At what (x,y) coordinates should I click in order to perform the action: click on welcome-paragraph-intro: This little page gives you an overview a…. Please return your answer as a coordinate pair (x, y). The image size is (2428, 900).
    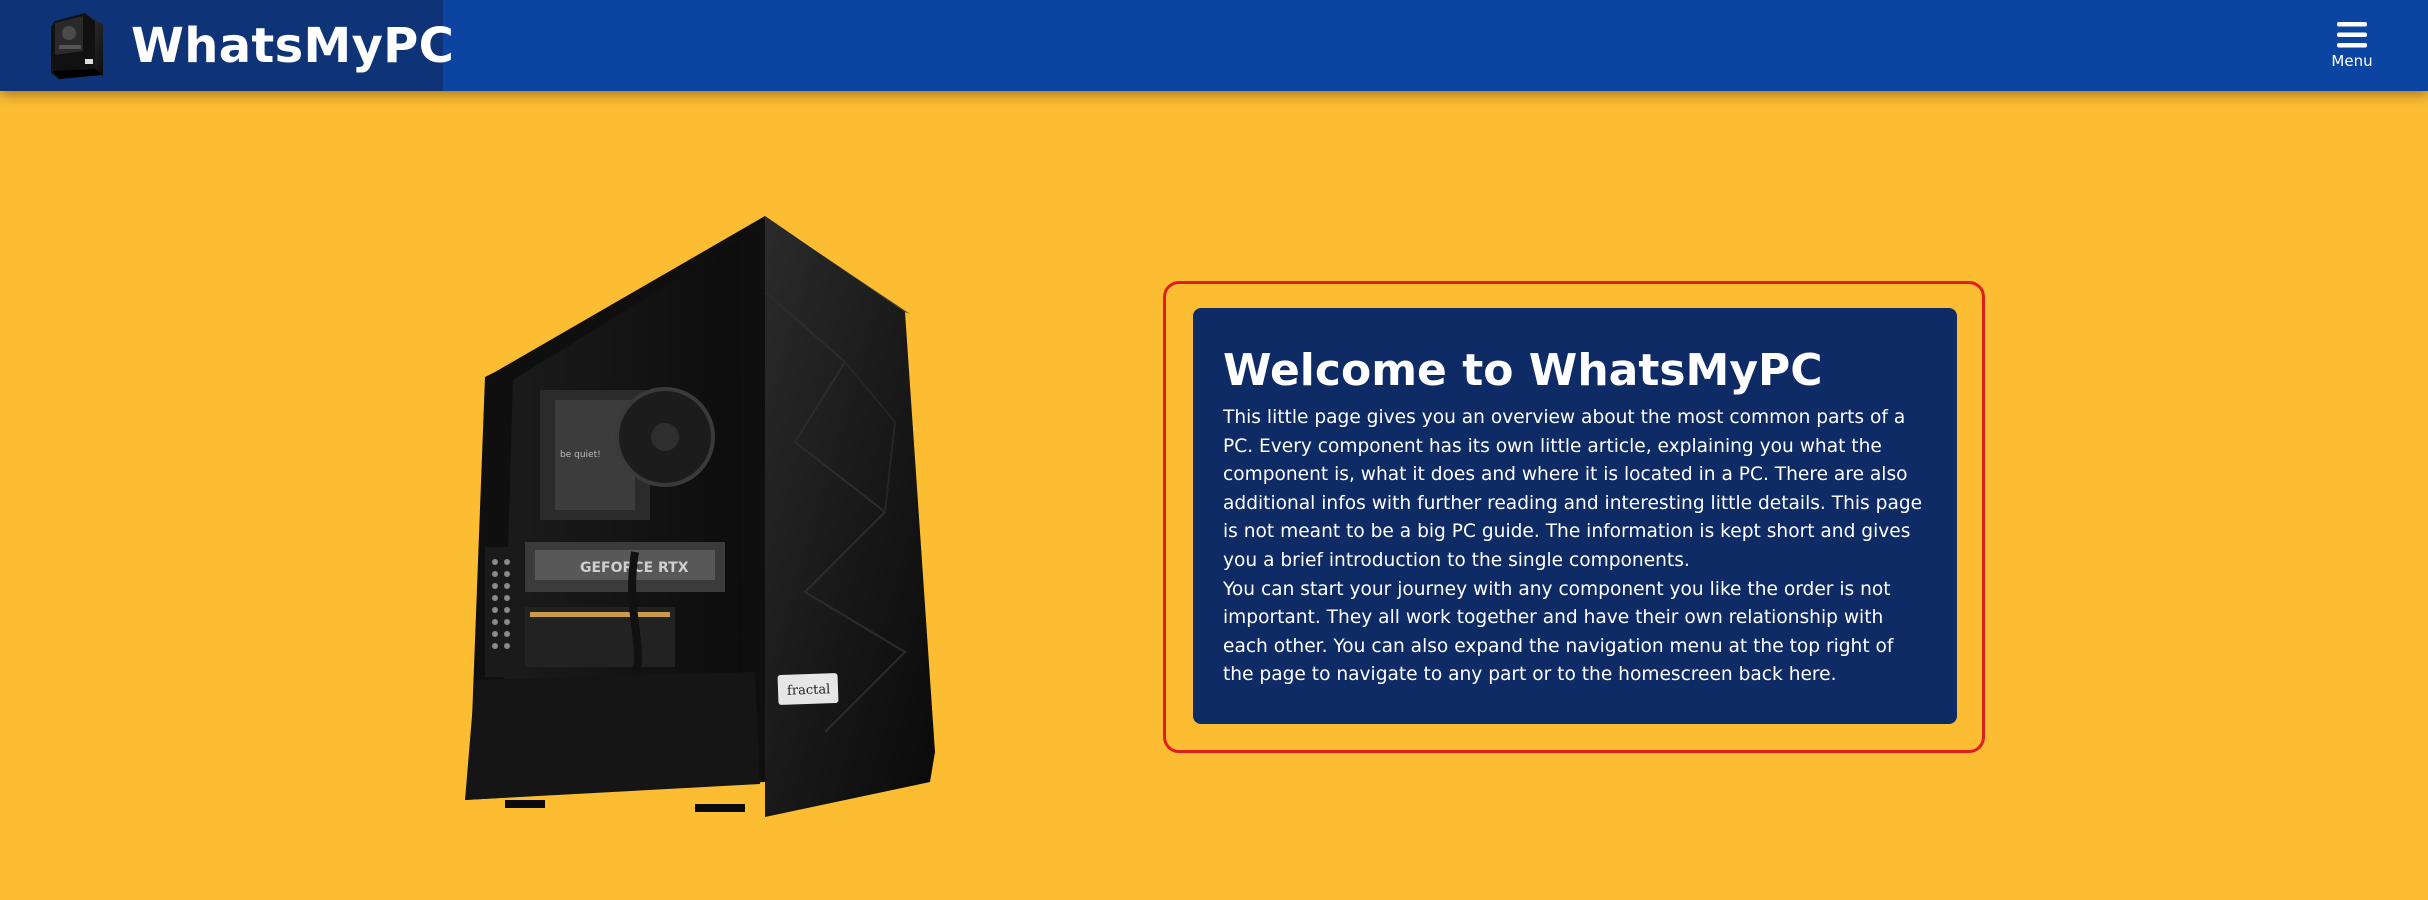
    Looking at the image, I should click on (1573, 489).